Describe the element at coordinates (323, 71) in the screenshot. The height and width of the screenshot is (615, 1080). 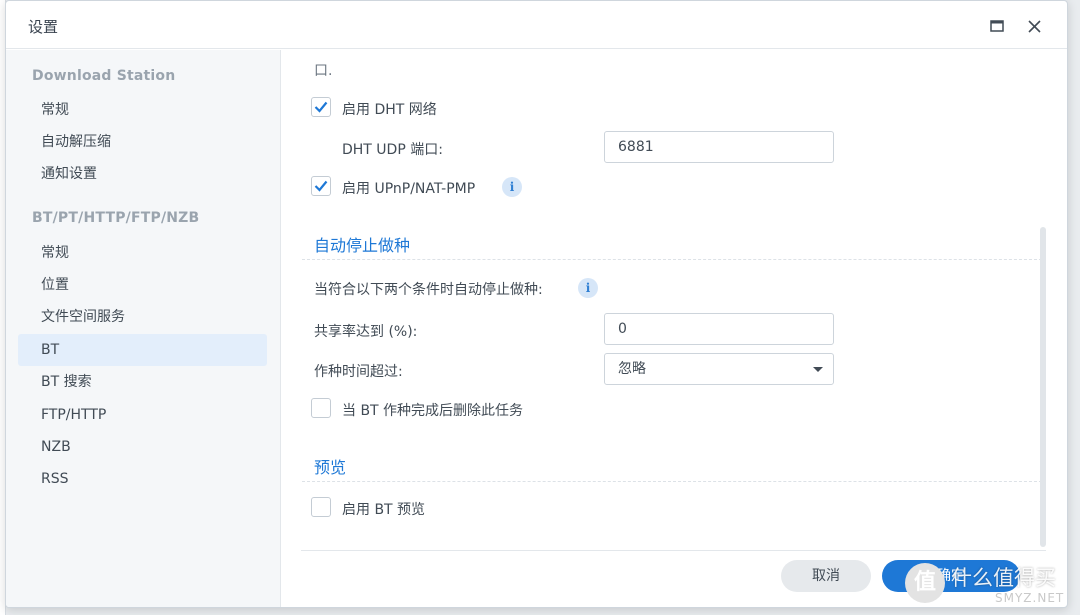
I see `cut-off-text: 口.` at that location.